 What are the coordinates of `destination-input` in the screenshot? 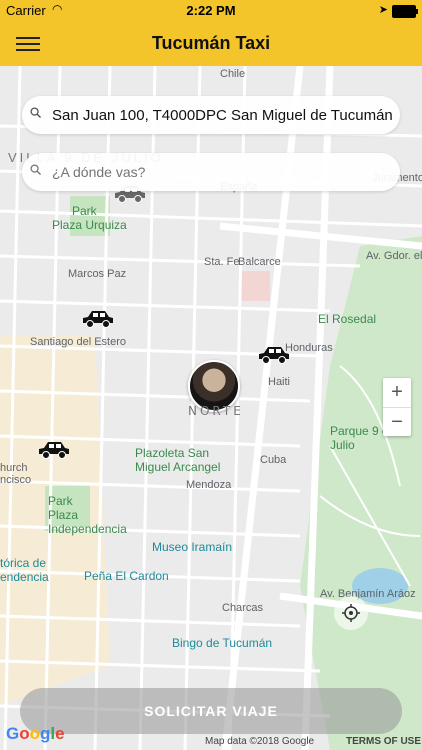 It's located at (222, 172).